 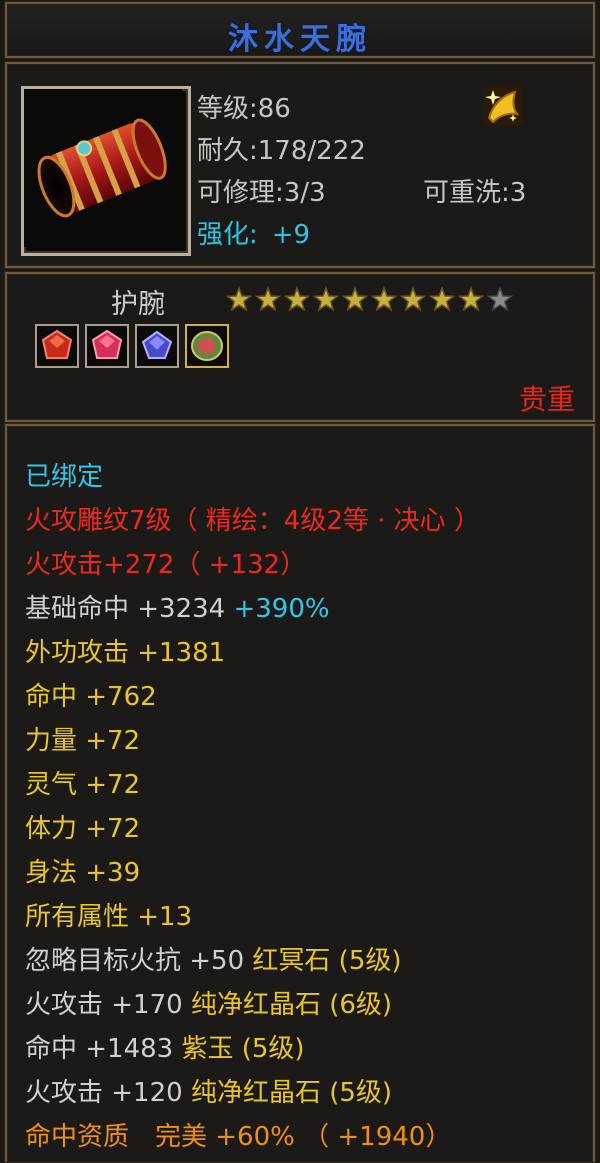 I want to click on engraving-line: 火攻雕纹7级（ 精绘：4级2等 · 决心 ）, so click(x=252, y=521).